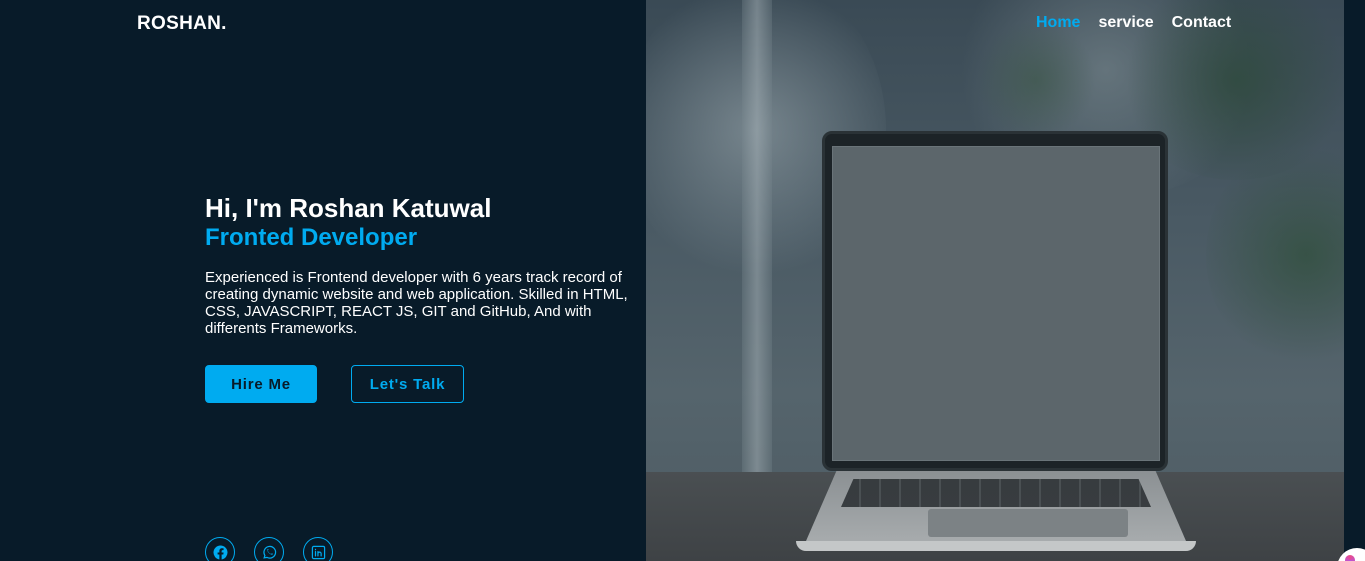 This screenshot has width=1365, height=561. I want to click on laptop-touchpad, so click(1028, 523).